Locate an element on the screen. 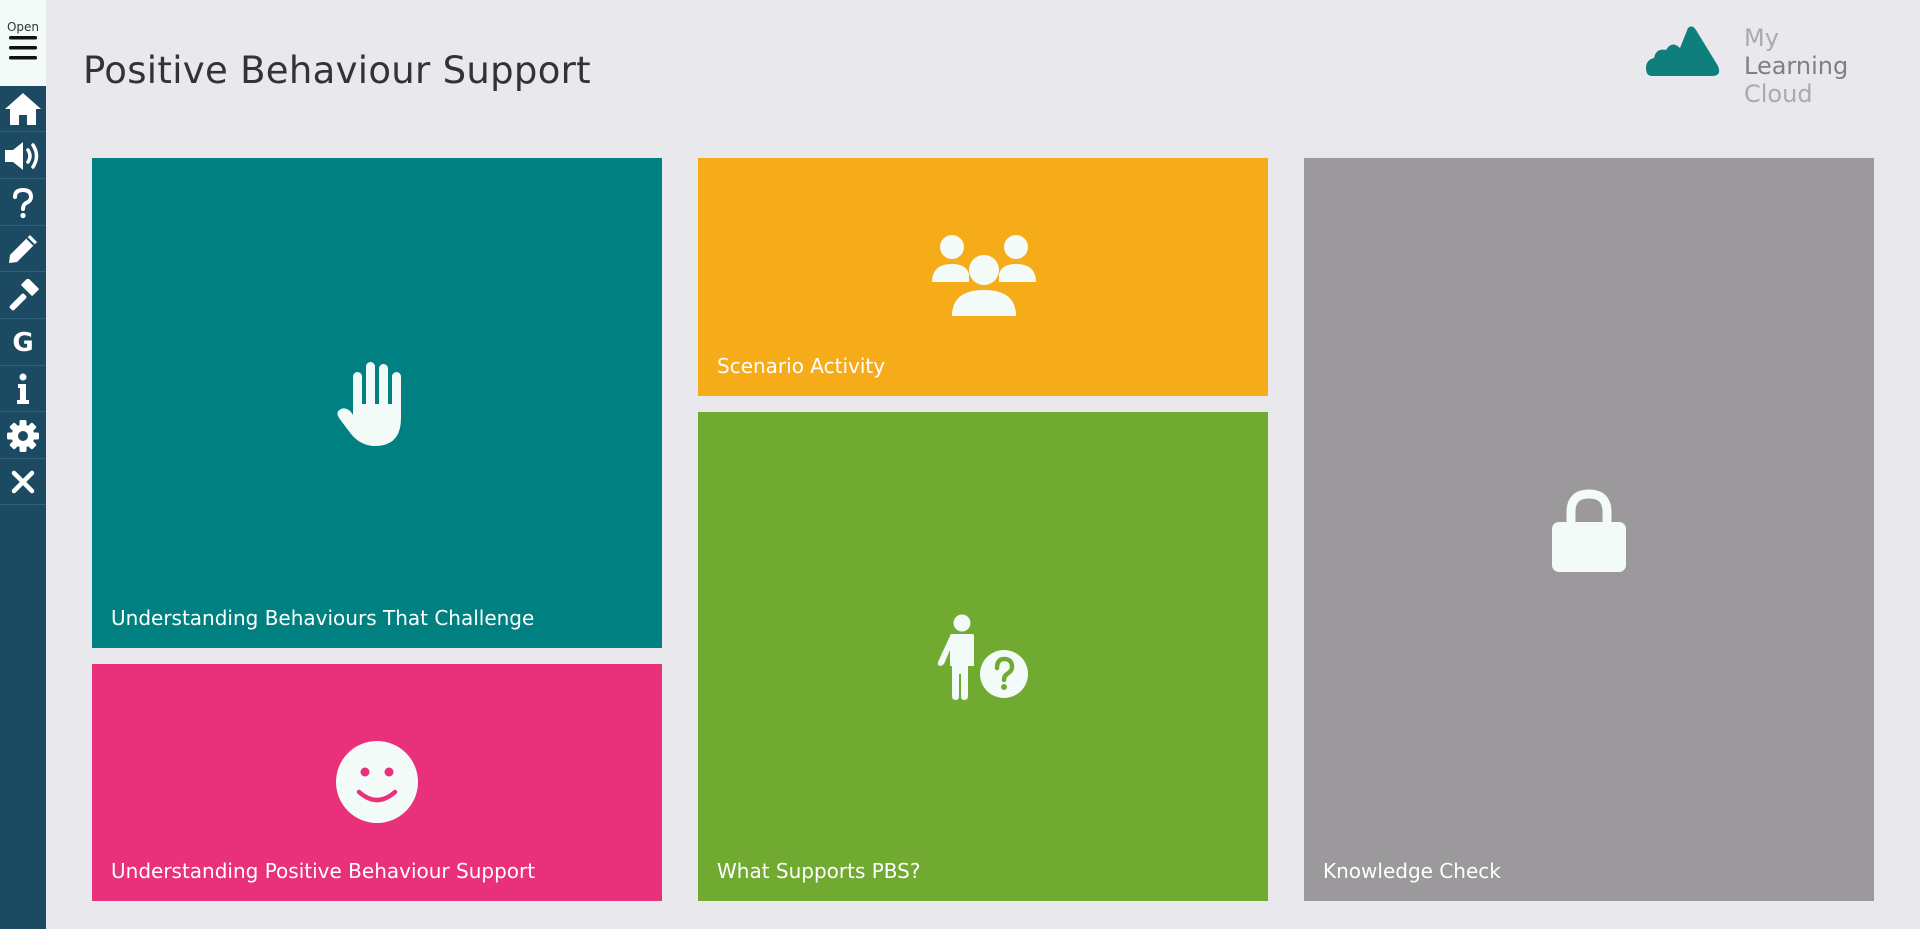  home-icon is located at coordinates (23, 108).